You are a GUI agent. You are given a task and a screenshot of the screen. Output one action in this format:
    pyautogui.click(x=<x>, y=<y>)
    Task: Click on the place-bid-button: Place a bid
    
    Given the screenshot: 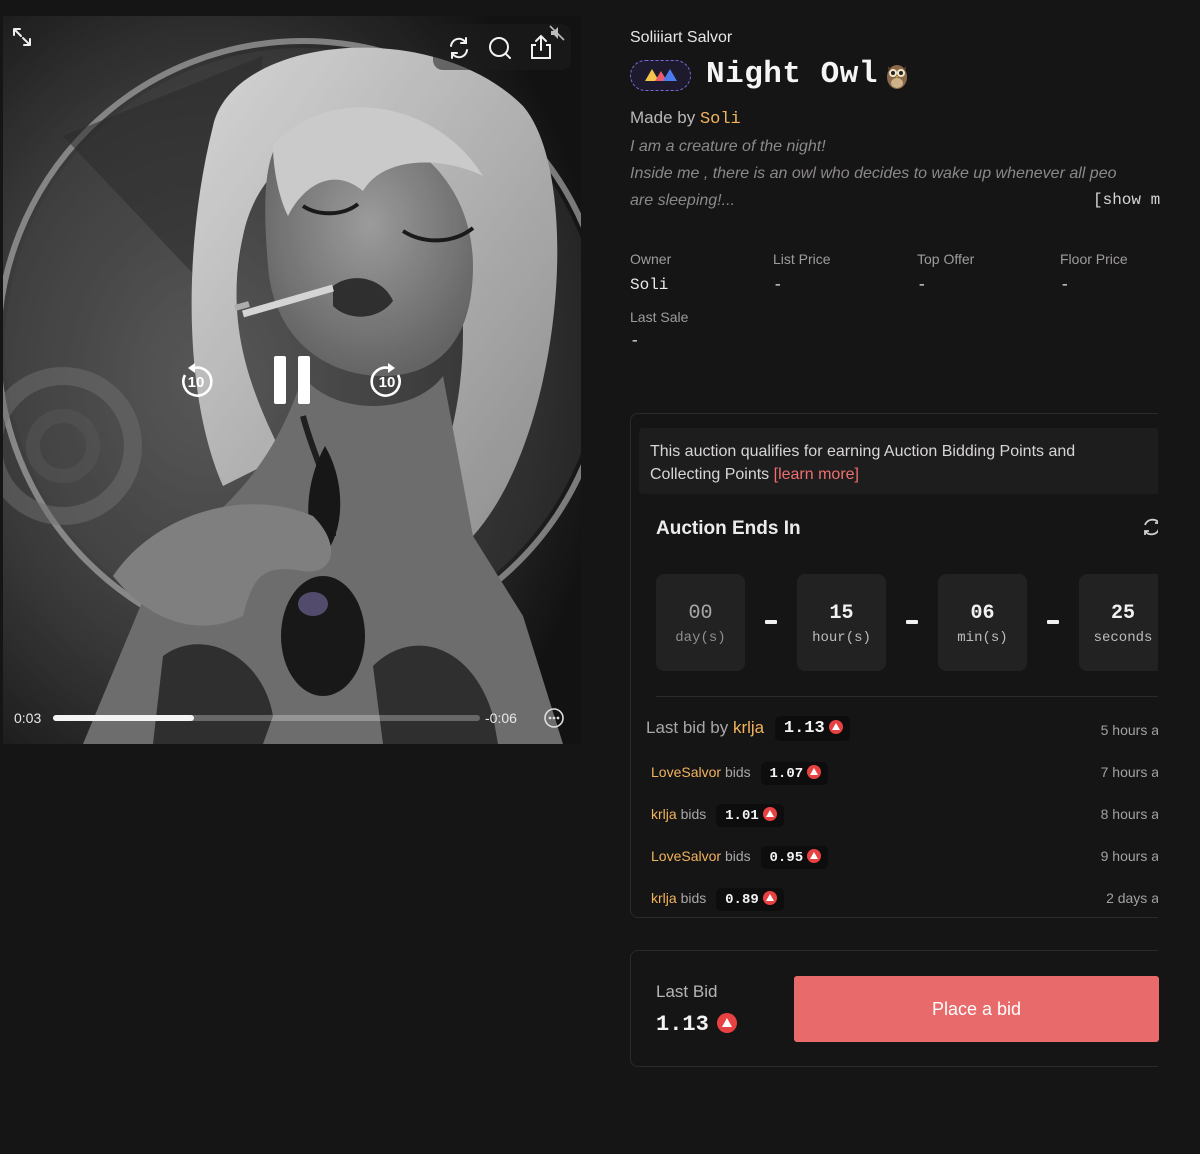 What is the action you would take?
    pyautogui.click(x=976, y=1009)
    